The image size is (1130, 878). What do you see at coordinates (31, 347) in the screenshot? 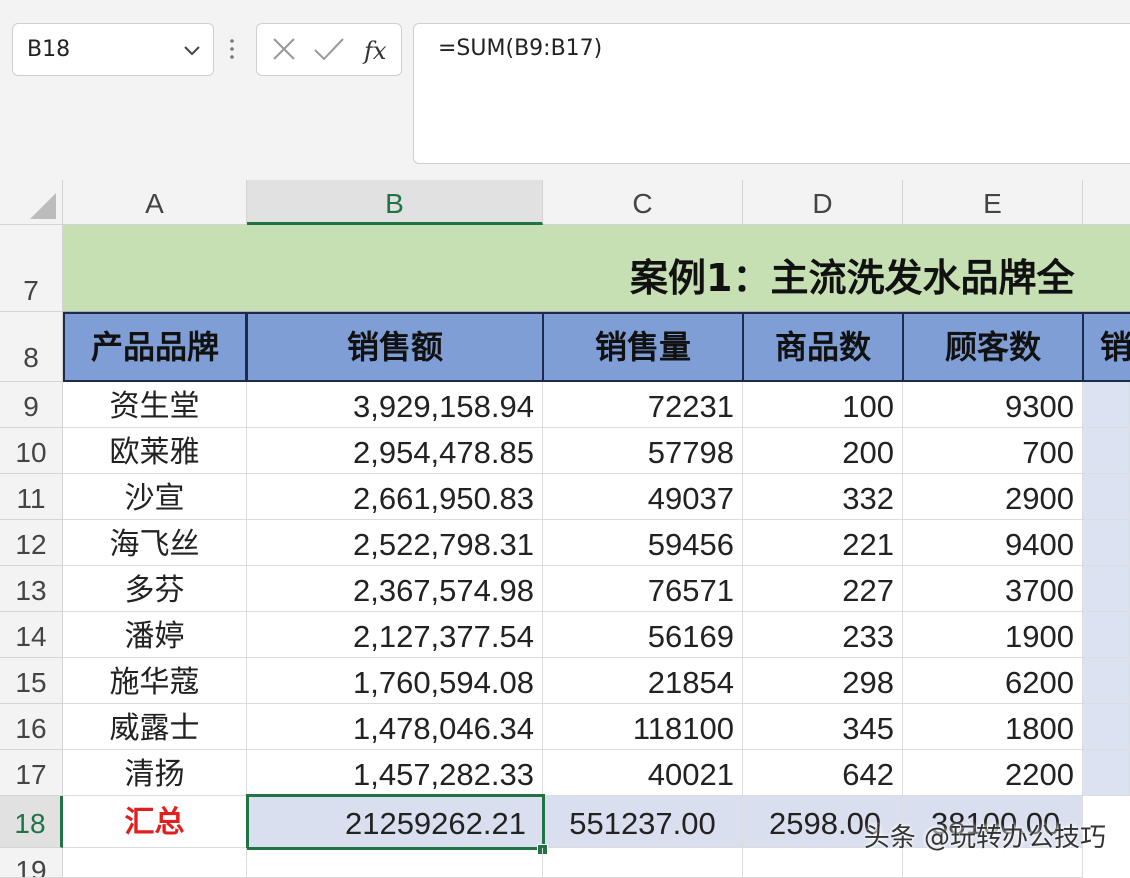
I see `row-header-8: 8` at bounding box center [31, 347].